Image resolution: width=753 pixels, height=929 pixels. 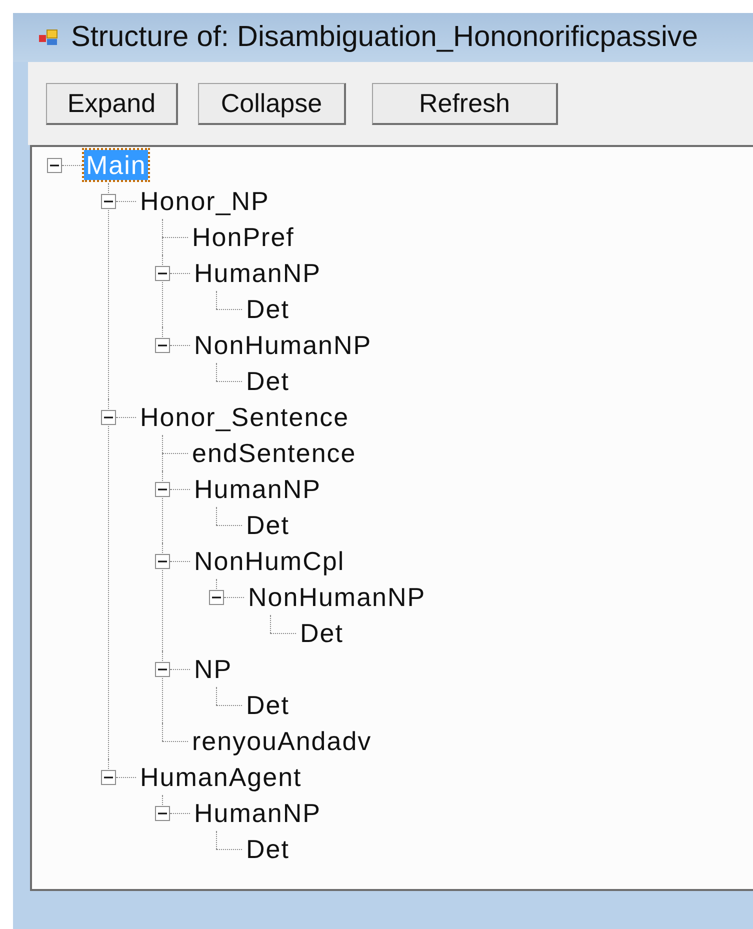 What do you see at coordinates (112, 103) in the screenshot?
I see `toolbar-button: Expand` at bounding box center [112, 103].